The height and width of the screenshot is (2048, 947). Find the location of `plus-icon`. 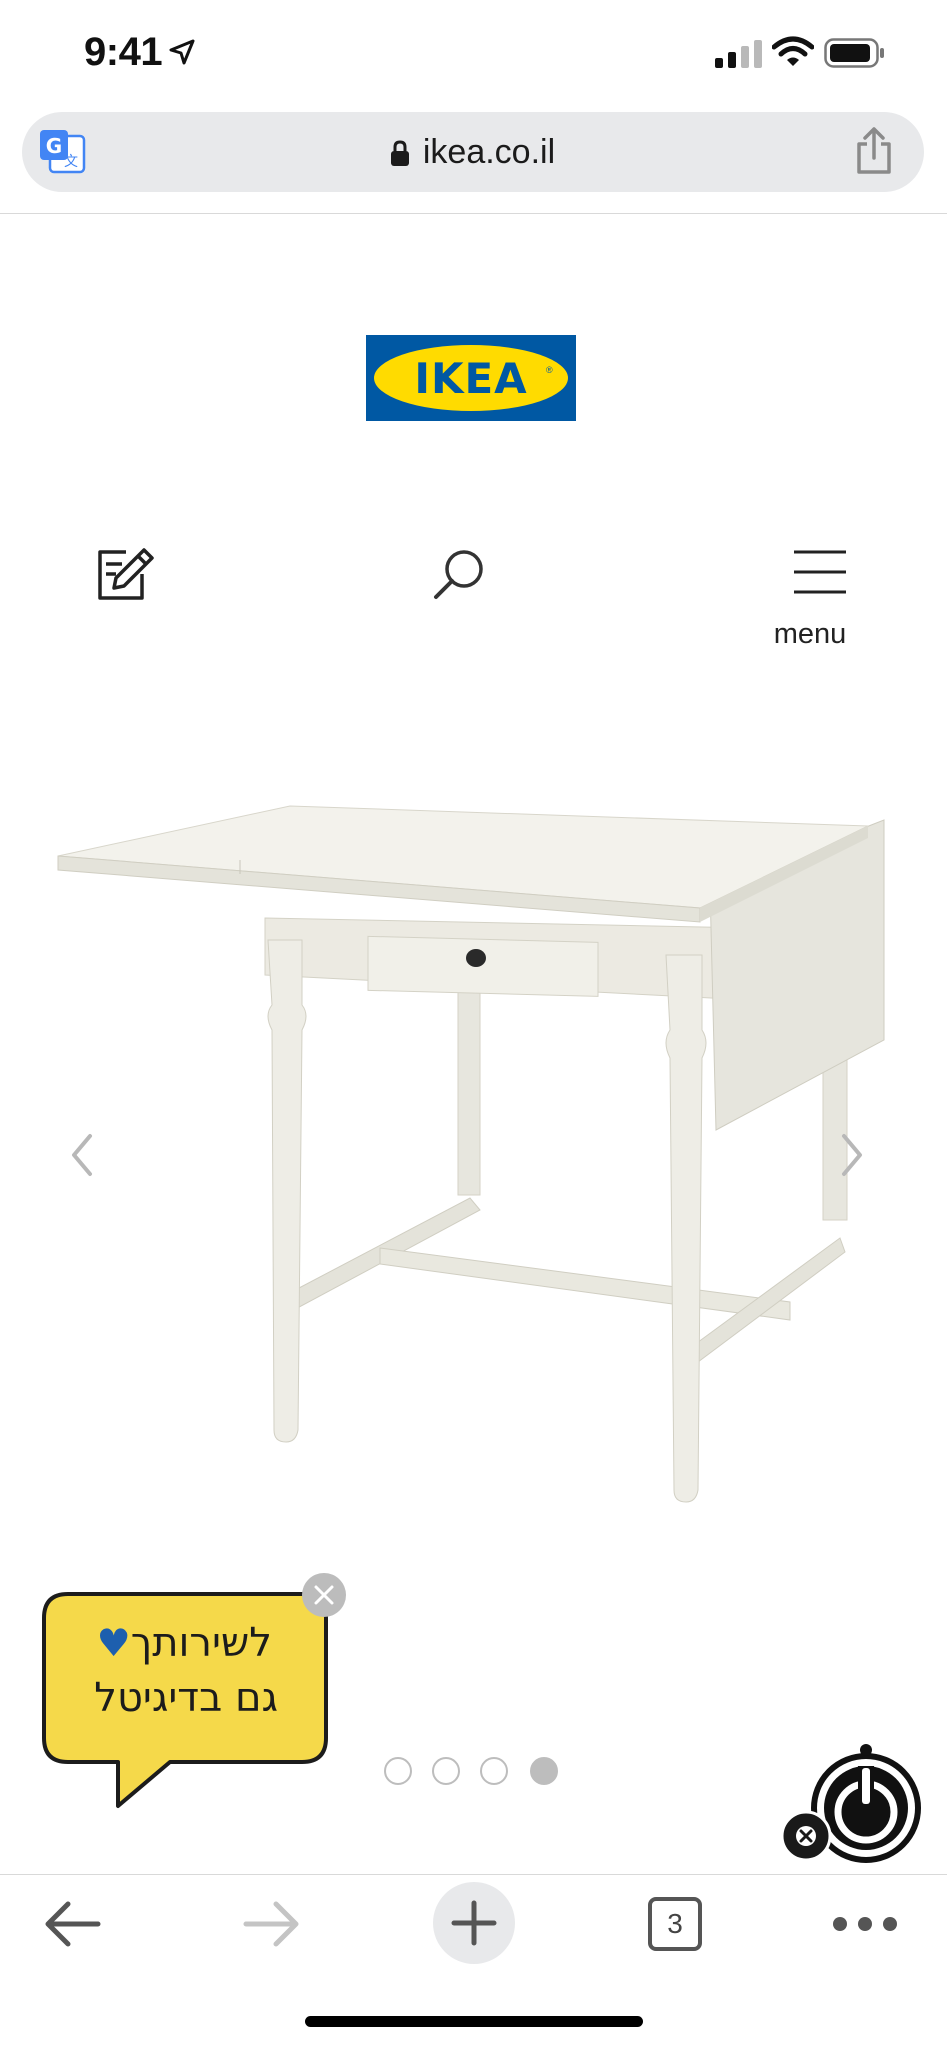

plus-icon is located at coordinates (474, 1923).